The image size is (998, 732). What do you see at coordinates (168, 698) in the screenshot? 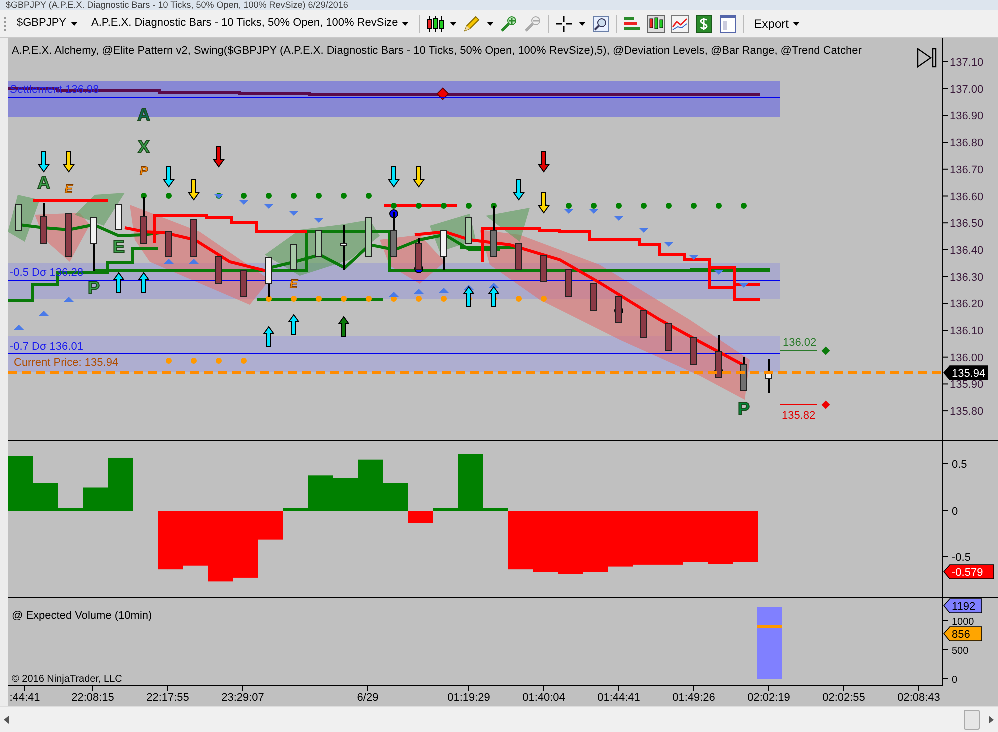
I see `time-axis-label: 22:17:55` at bounding box center [168, 698].